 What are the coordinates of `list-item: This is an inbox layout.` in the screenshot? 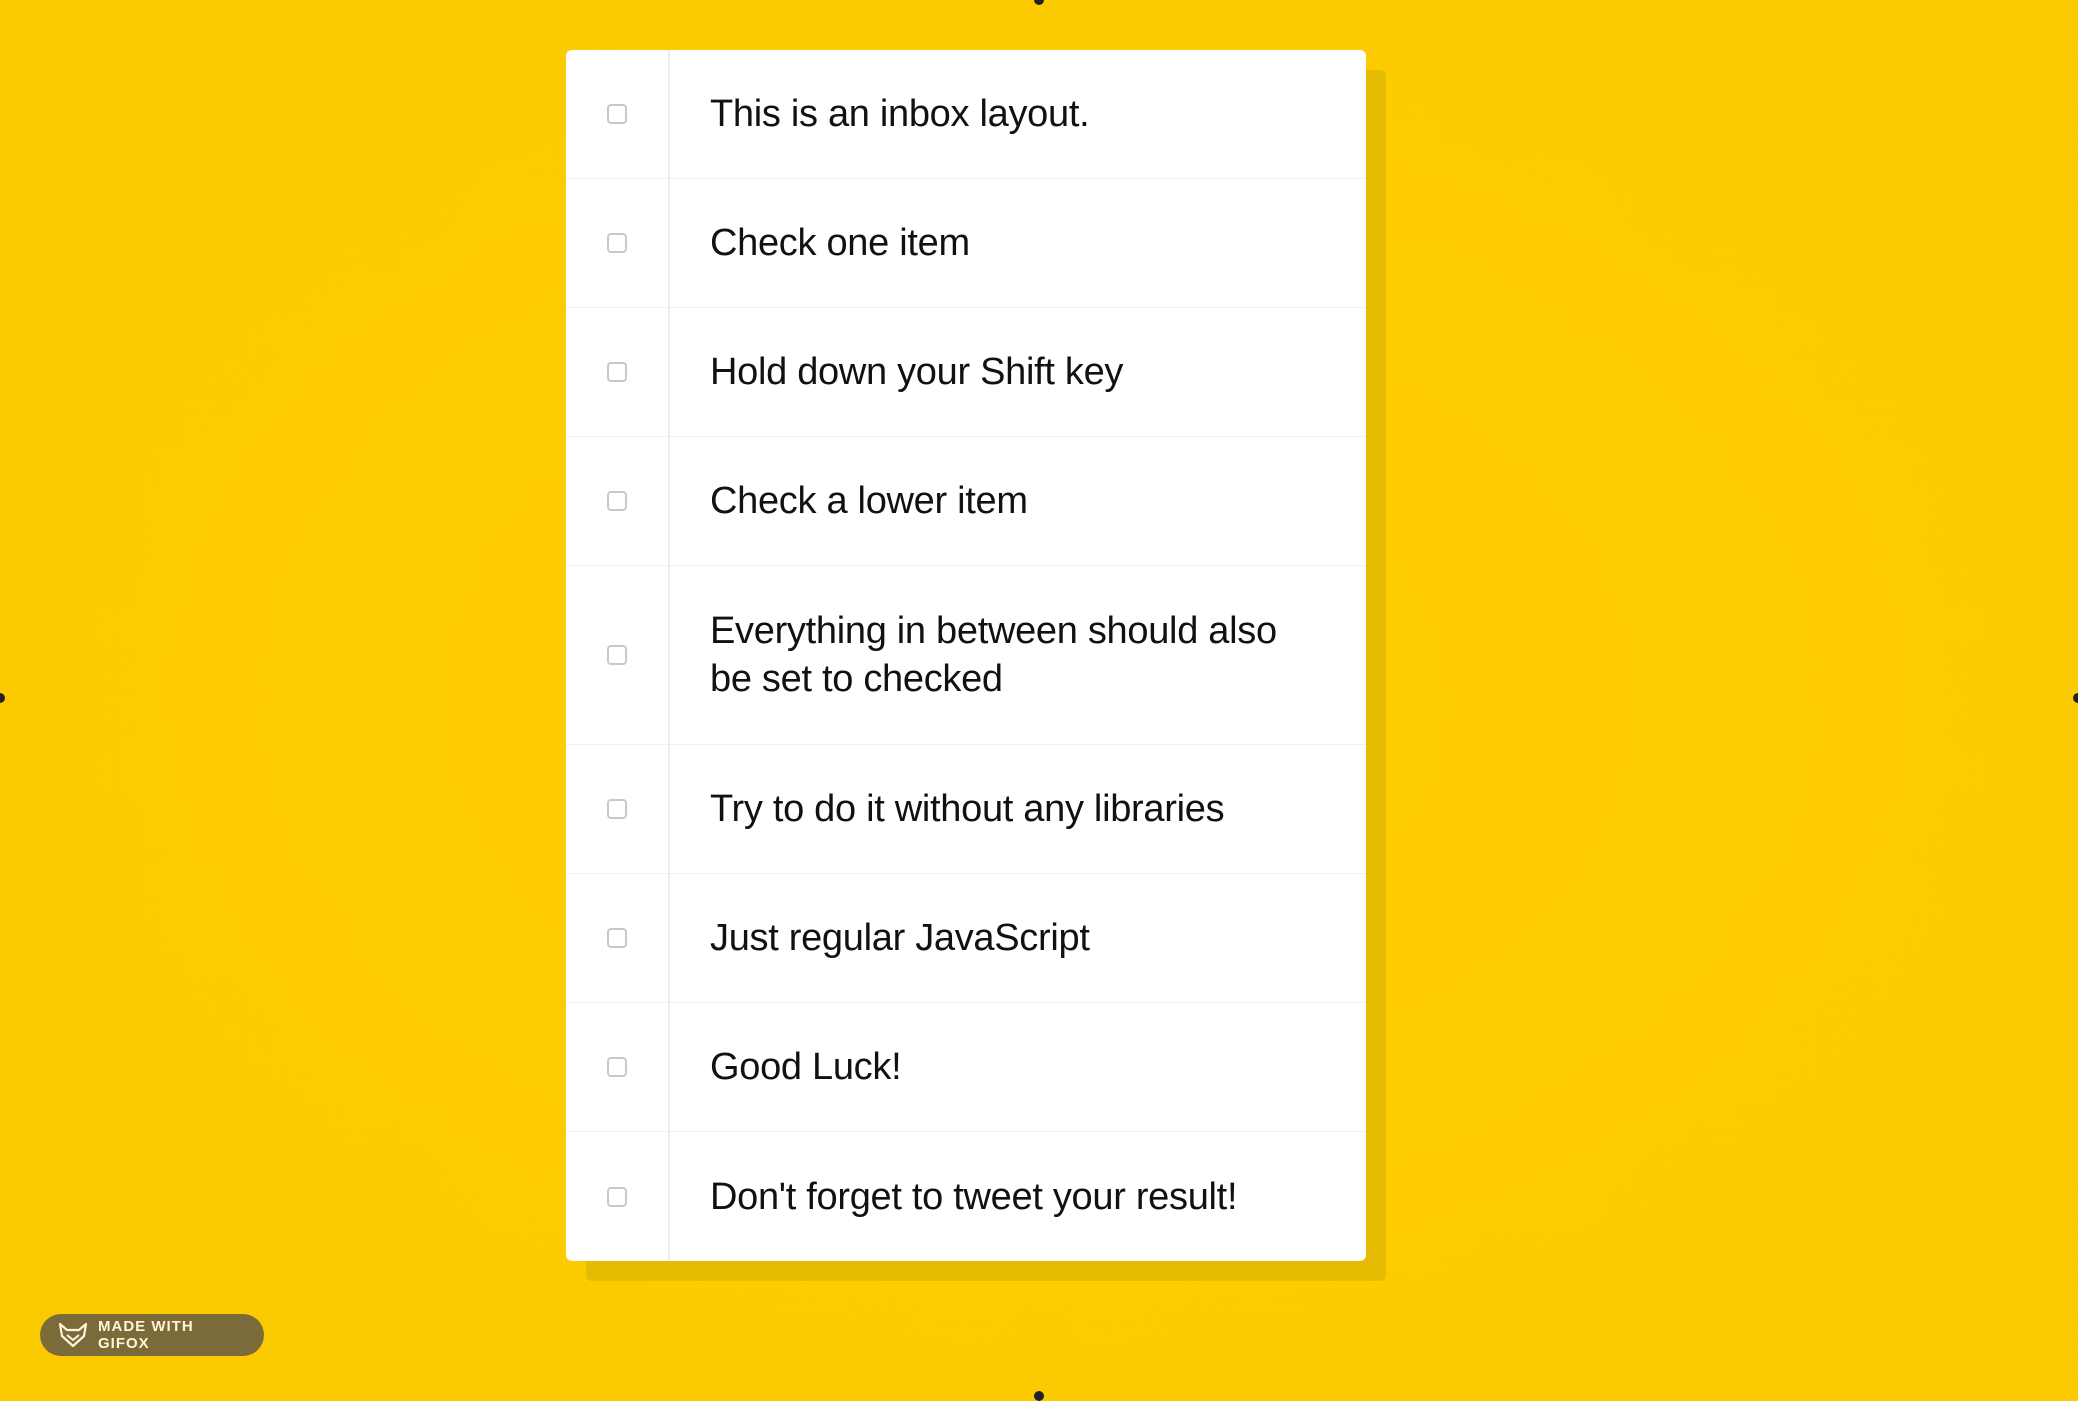 It's located at (966, 114).